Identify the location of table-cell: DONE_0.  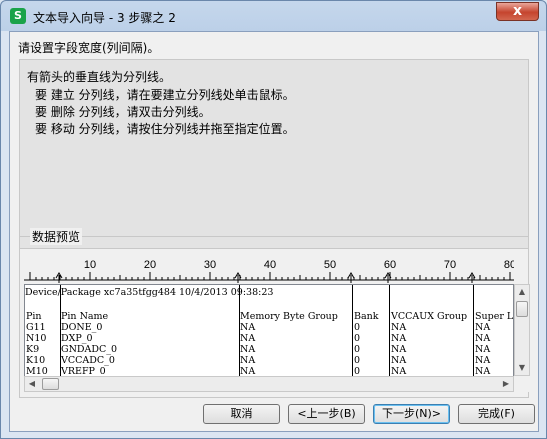
(82, 327).